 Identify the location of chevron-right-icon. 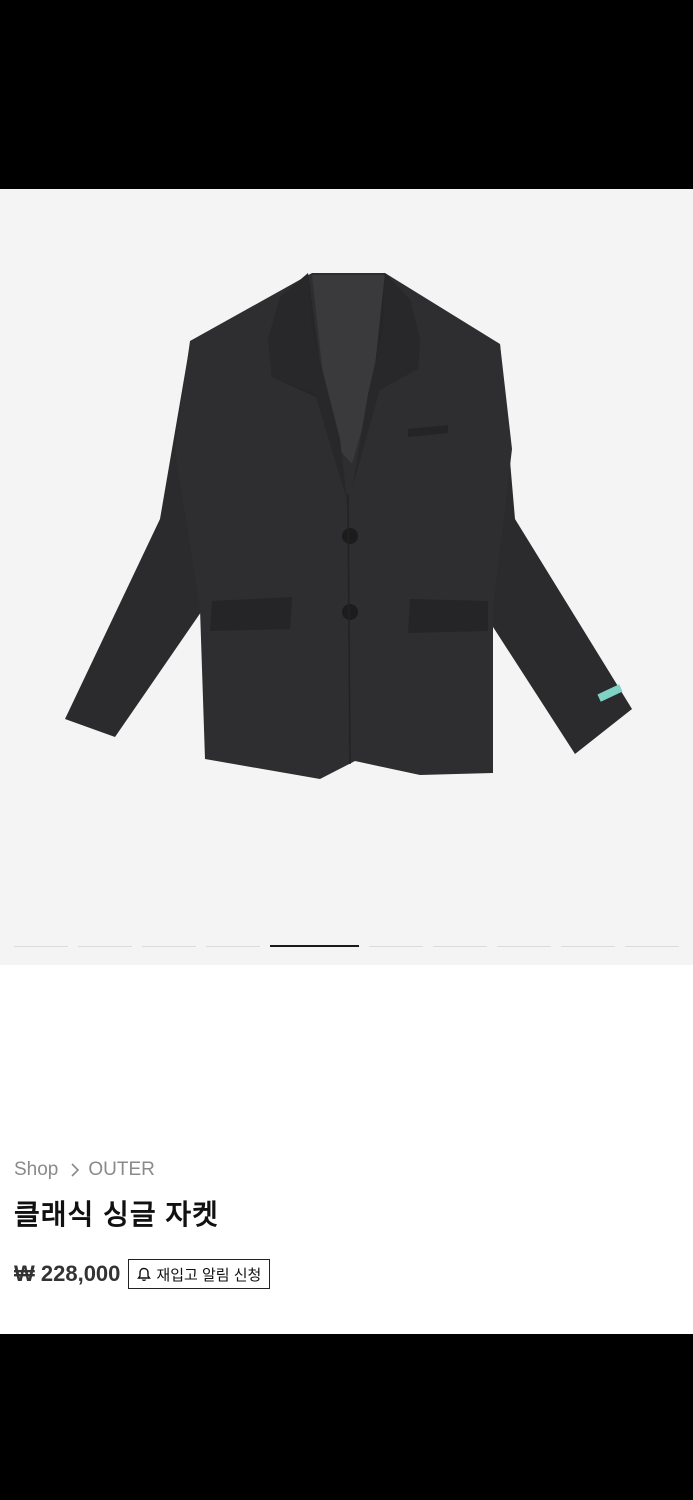
(75, 1170).